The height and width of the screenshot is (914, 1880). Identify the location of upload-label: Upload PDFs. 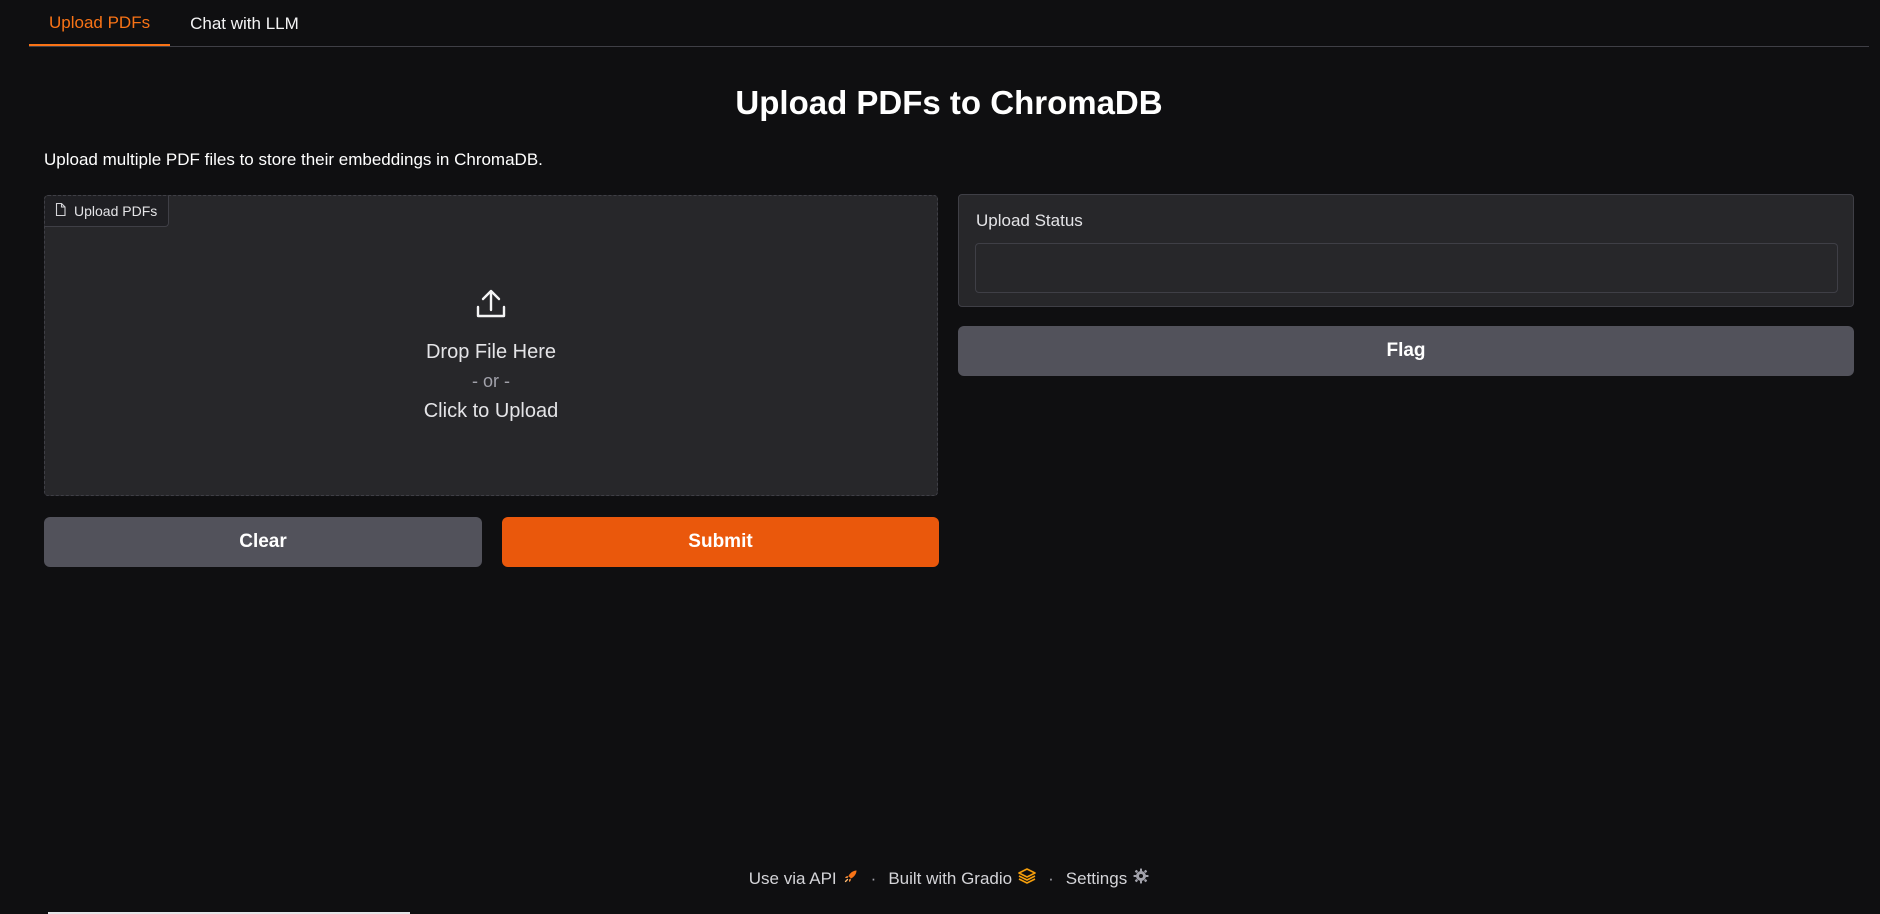
(107, 211).